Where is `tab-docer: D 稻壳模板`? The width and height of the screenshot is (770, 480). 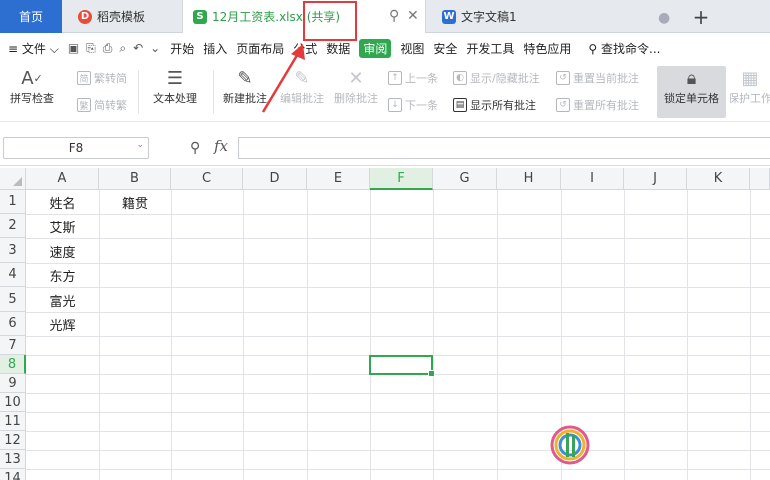 tab-docer: D 稻壳模板 is located at coordinates (120, 16).